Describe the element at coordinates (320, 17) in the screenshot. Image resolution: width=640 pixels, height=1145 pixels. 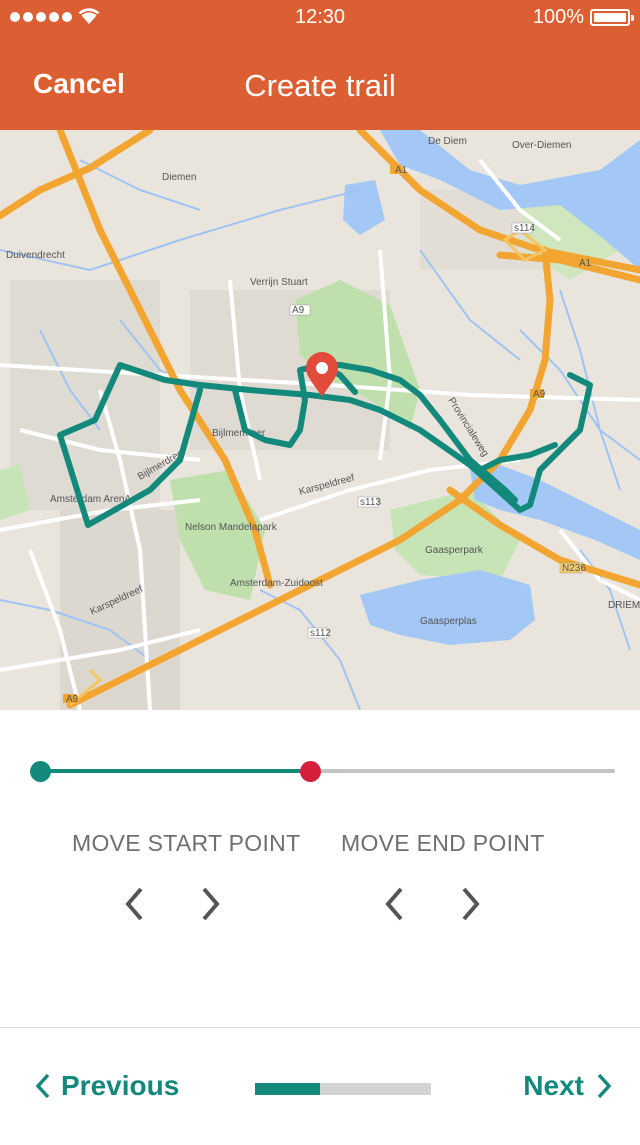
I see `status-bar: 12:30 100%` at that location.